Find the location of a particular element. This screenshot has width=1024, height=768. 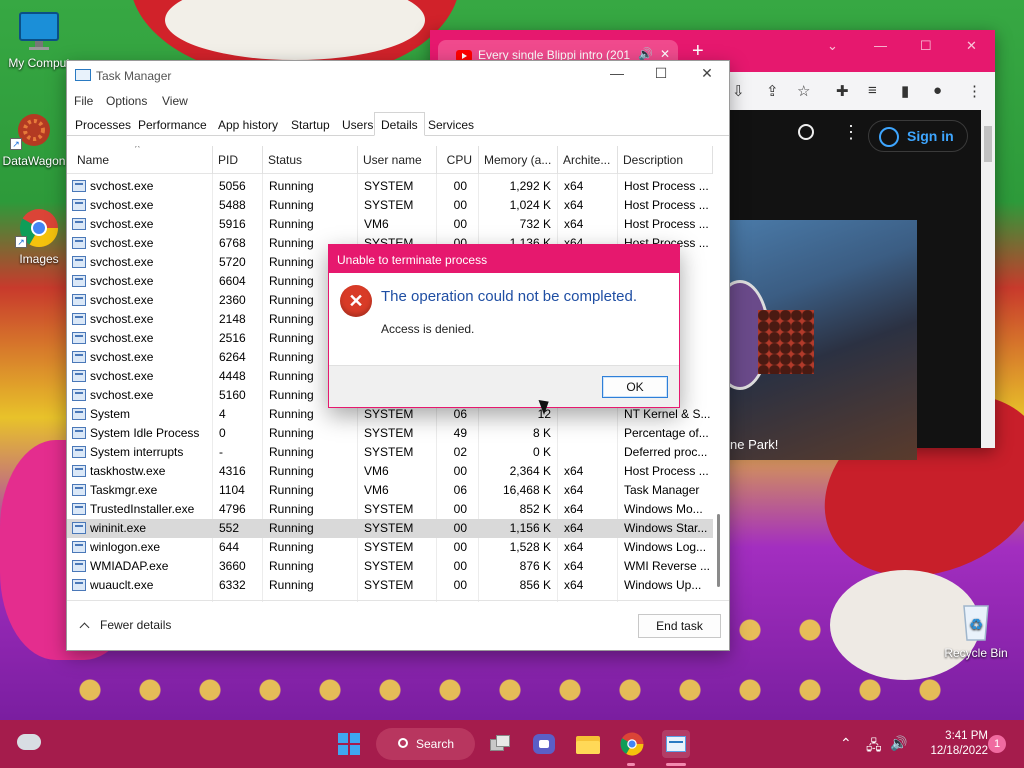

column-header-pid: PID is located at coordinates (237, 160).